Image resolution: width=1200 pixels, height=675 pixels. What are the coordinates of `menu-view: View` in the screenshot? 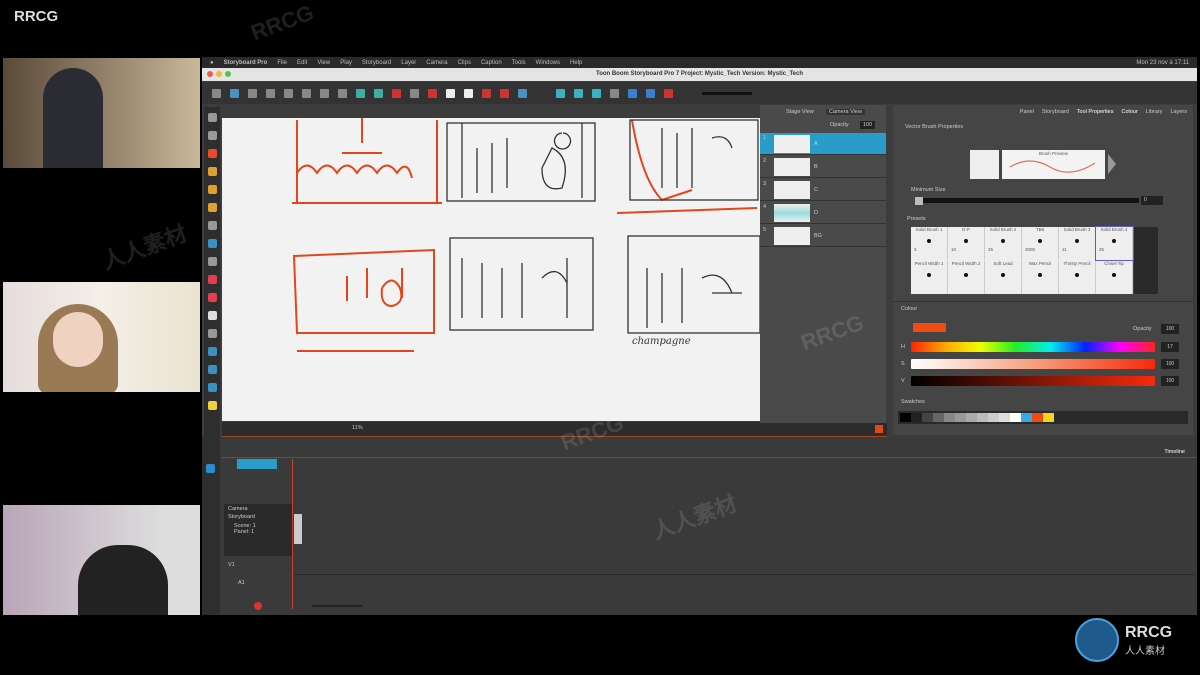 It's located at (323, 63).